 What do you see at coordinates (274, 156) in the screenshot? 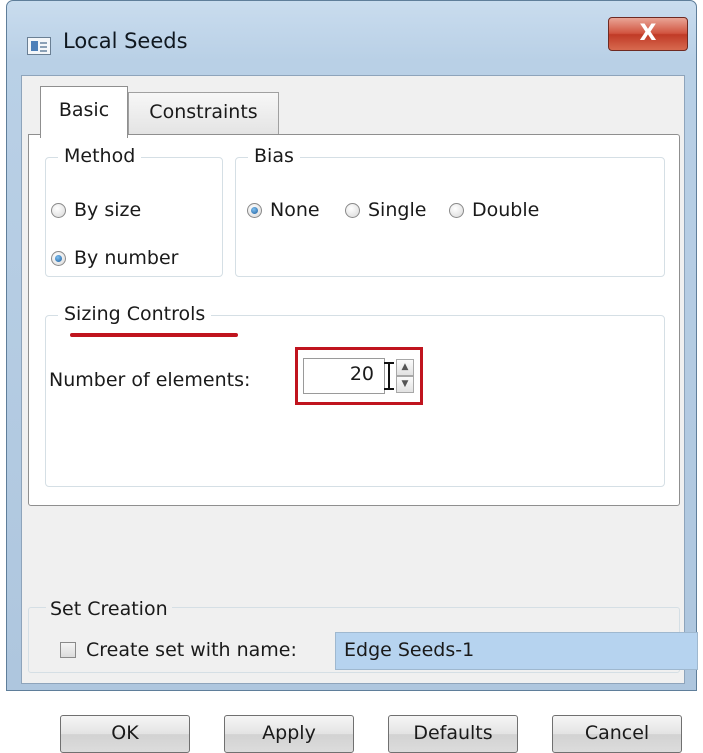
I see `bias-legend: Bias` at bounding box center [274, 156].